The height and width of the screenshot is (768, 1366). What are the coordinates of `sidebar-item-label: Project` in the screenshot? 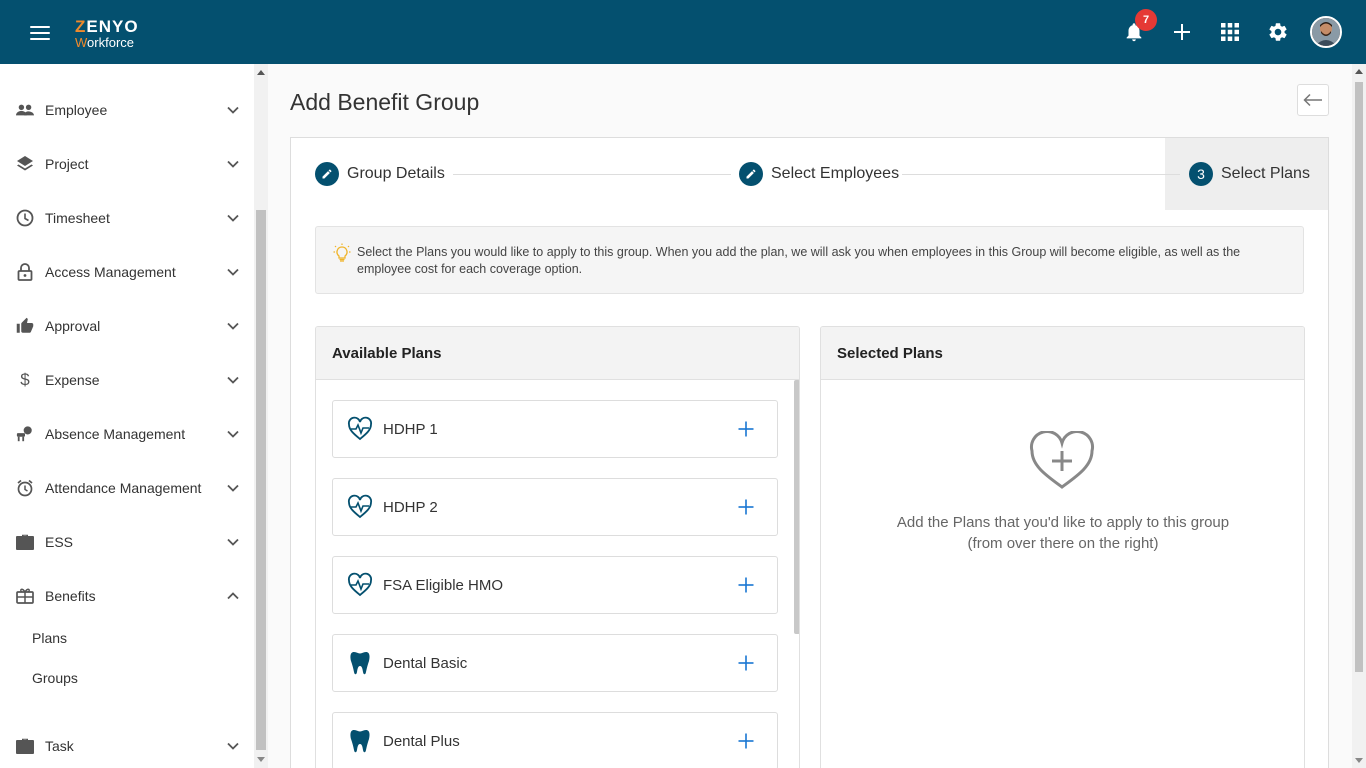 It's located at (67, 164).